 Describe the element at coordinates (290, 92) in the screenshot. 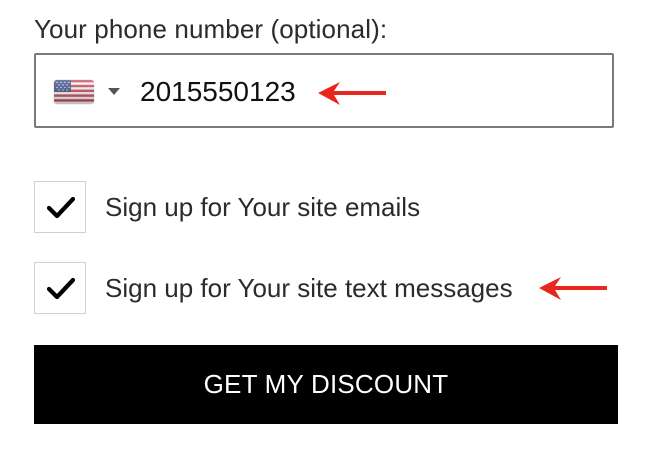

I see `phone-input` at that location.